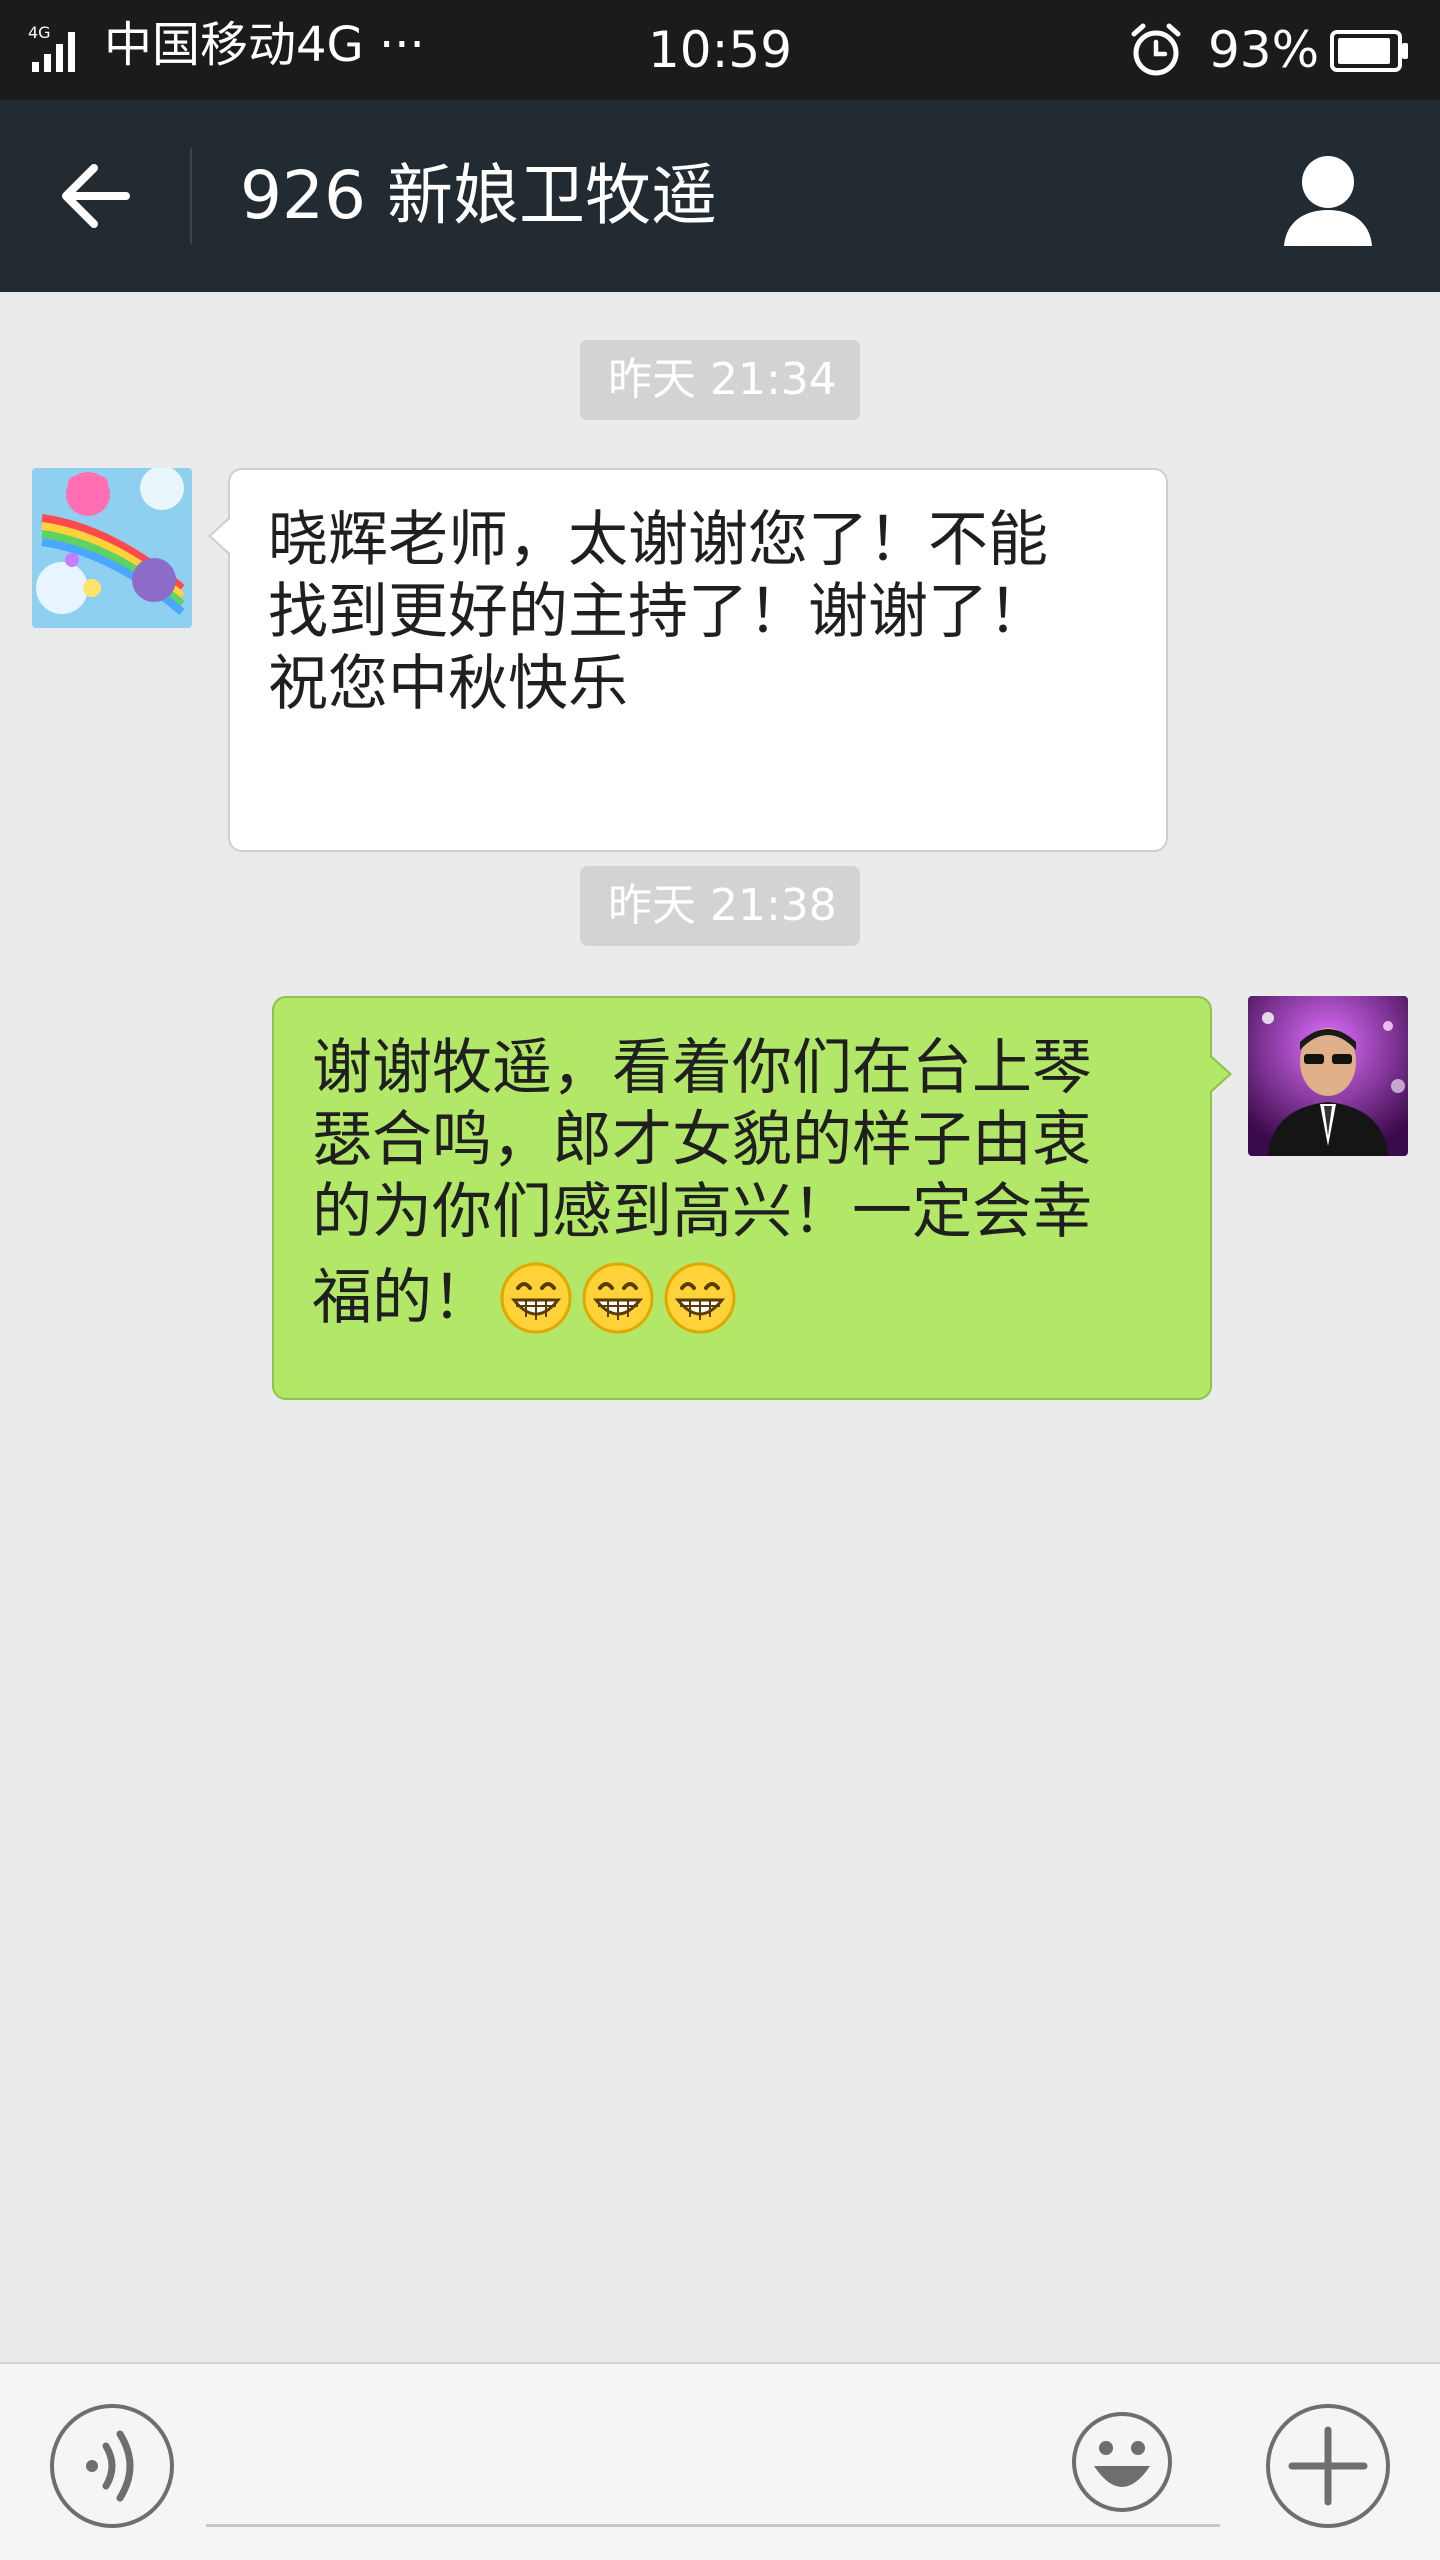  Describe the element at coordinates (1328, 1076) in the screenshot. I see `my-avatar` at that location.